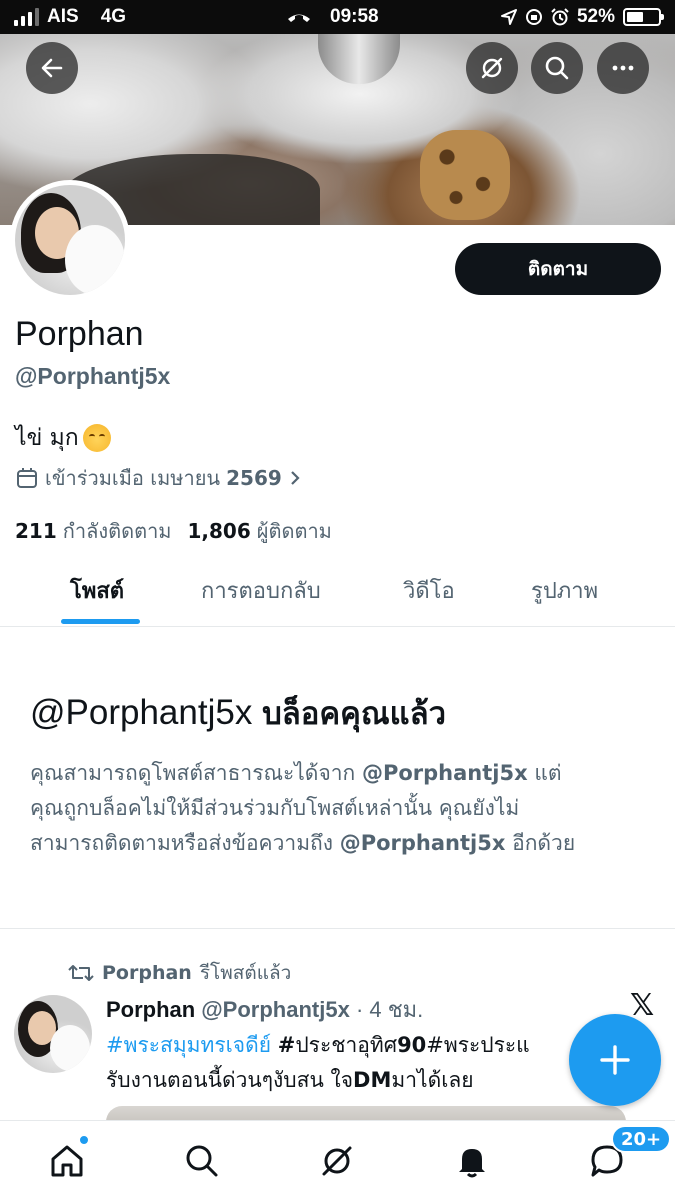  What do you see at coordinates (478, 1045) in the screenshot?
I see `post-line1-b: #พระประแ` at bounding box center [478, 1045].